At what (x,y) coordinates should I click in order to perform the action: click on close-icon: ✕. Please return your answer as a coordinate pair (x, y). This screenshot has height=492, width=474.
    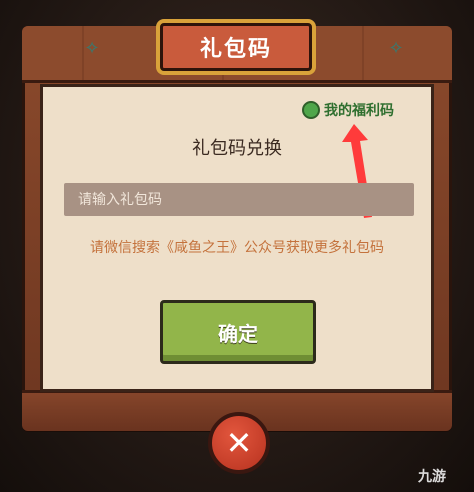
    Looking at the image, I should click on (239, 443).